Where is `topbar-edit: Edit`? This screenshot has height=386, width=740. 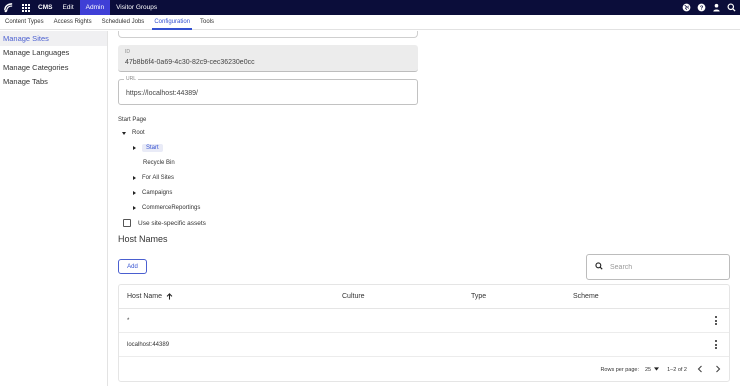
topbar-edit: Edit is located at coordinates (67, 7).